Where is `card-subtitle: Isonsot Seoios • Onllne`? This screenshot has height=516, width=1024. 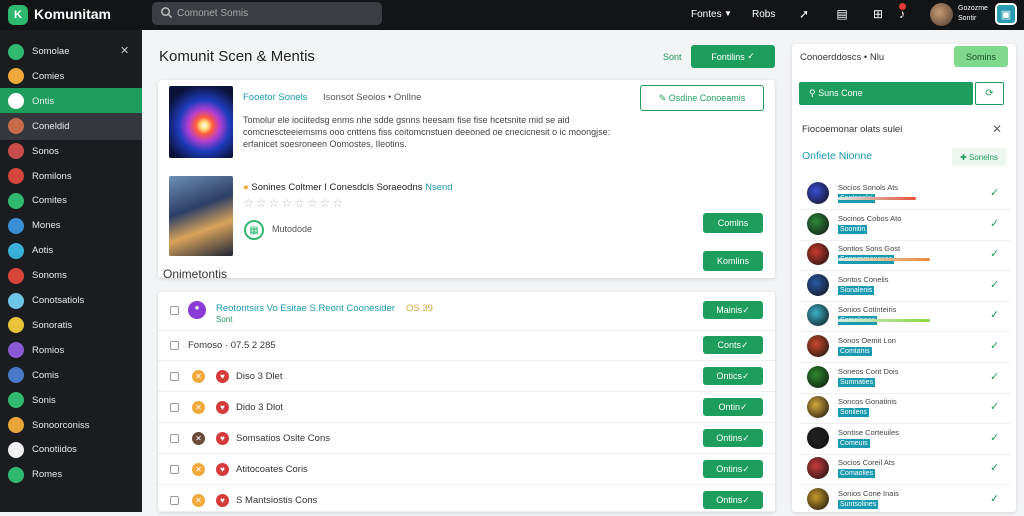 card-subtitle: Isonsot Seoios • Onllne is located at coordinates (372, 97).